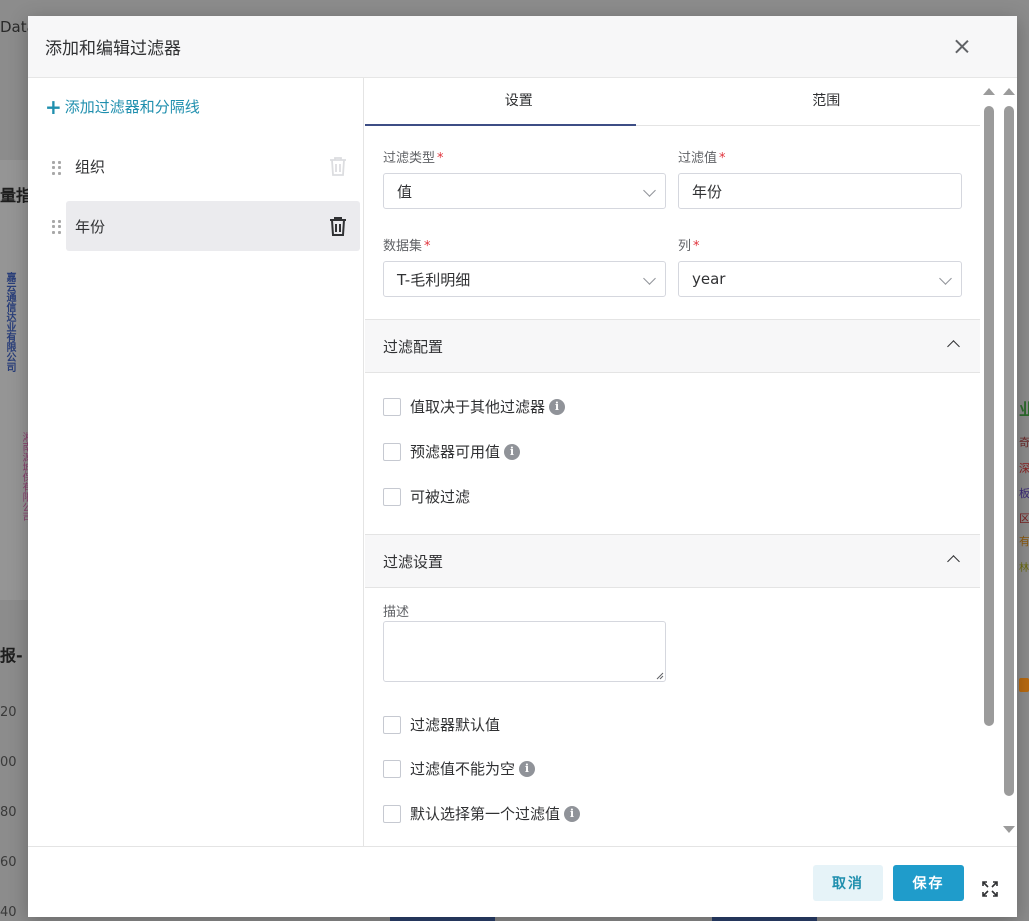 Image resolution: width=1029 pixels, height=921 pixels. I want to click on filter-config-header: 过滤配置, so click(672, 346).